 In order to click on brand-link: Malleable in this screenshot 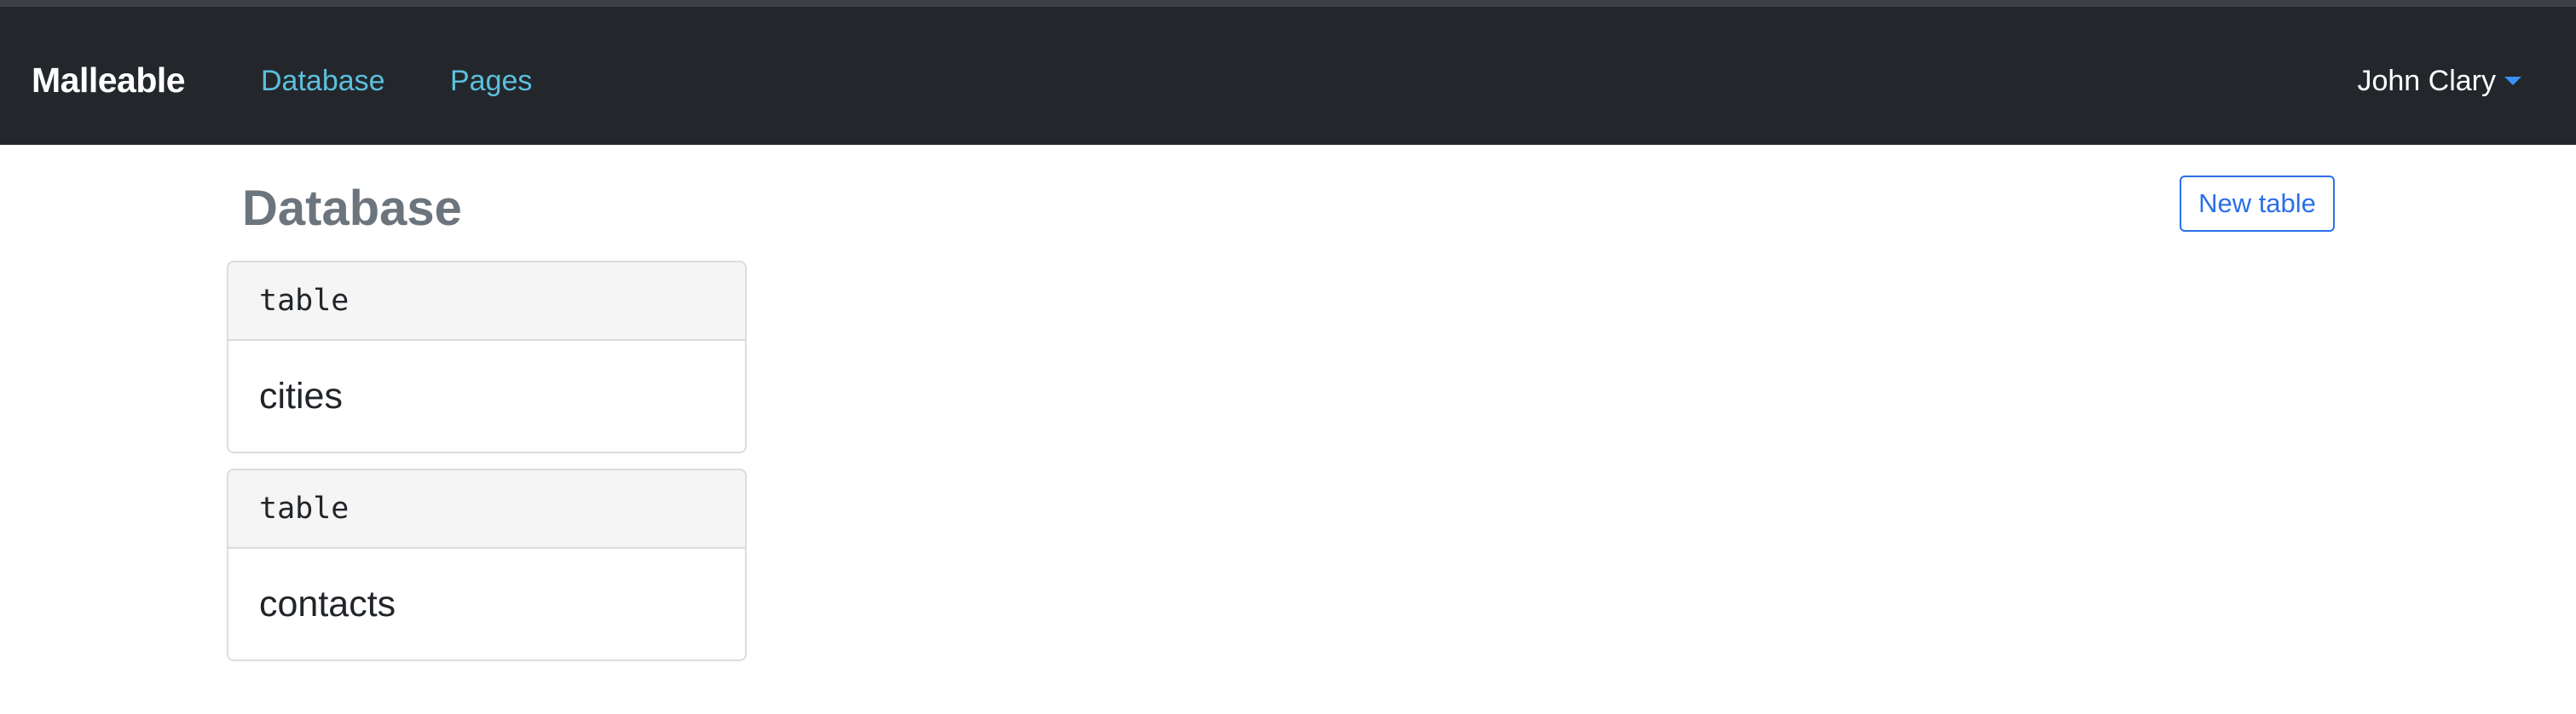, I will do `click(109, 80)`.